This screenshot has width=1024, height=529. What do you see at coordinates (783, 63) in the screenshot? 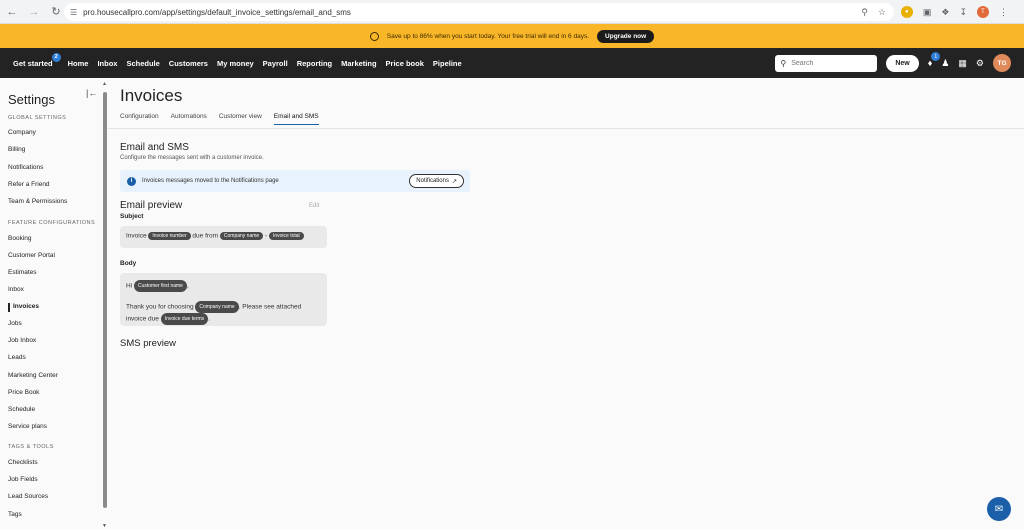
I see `search-icon: ⚲` at bounding box center [783, 63].